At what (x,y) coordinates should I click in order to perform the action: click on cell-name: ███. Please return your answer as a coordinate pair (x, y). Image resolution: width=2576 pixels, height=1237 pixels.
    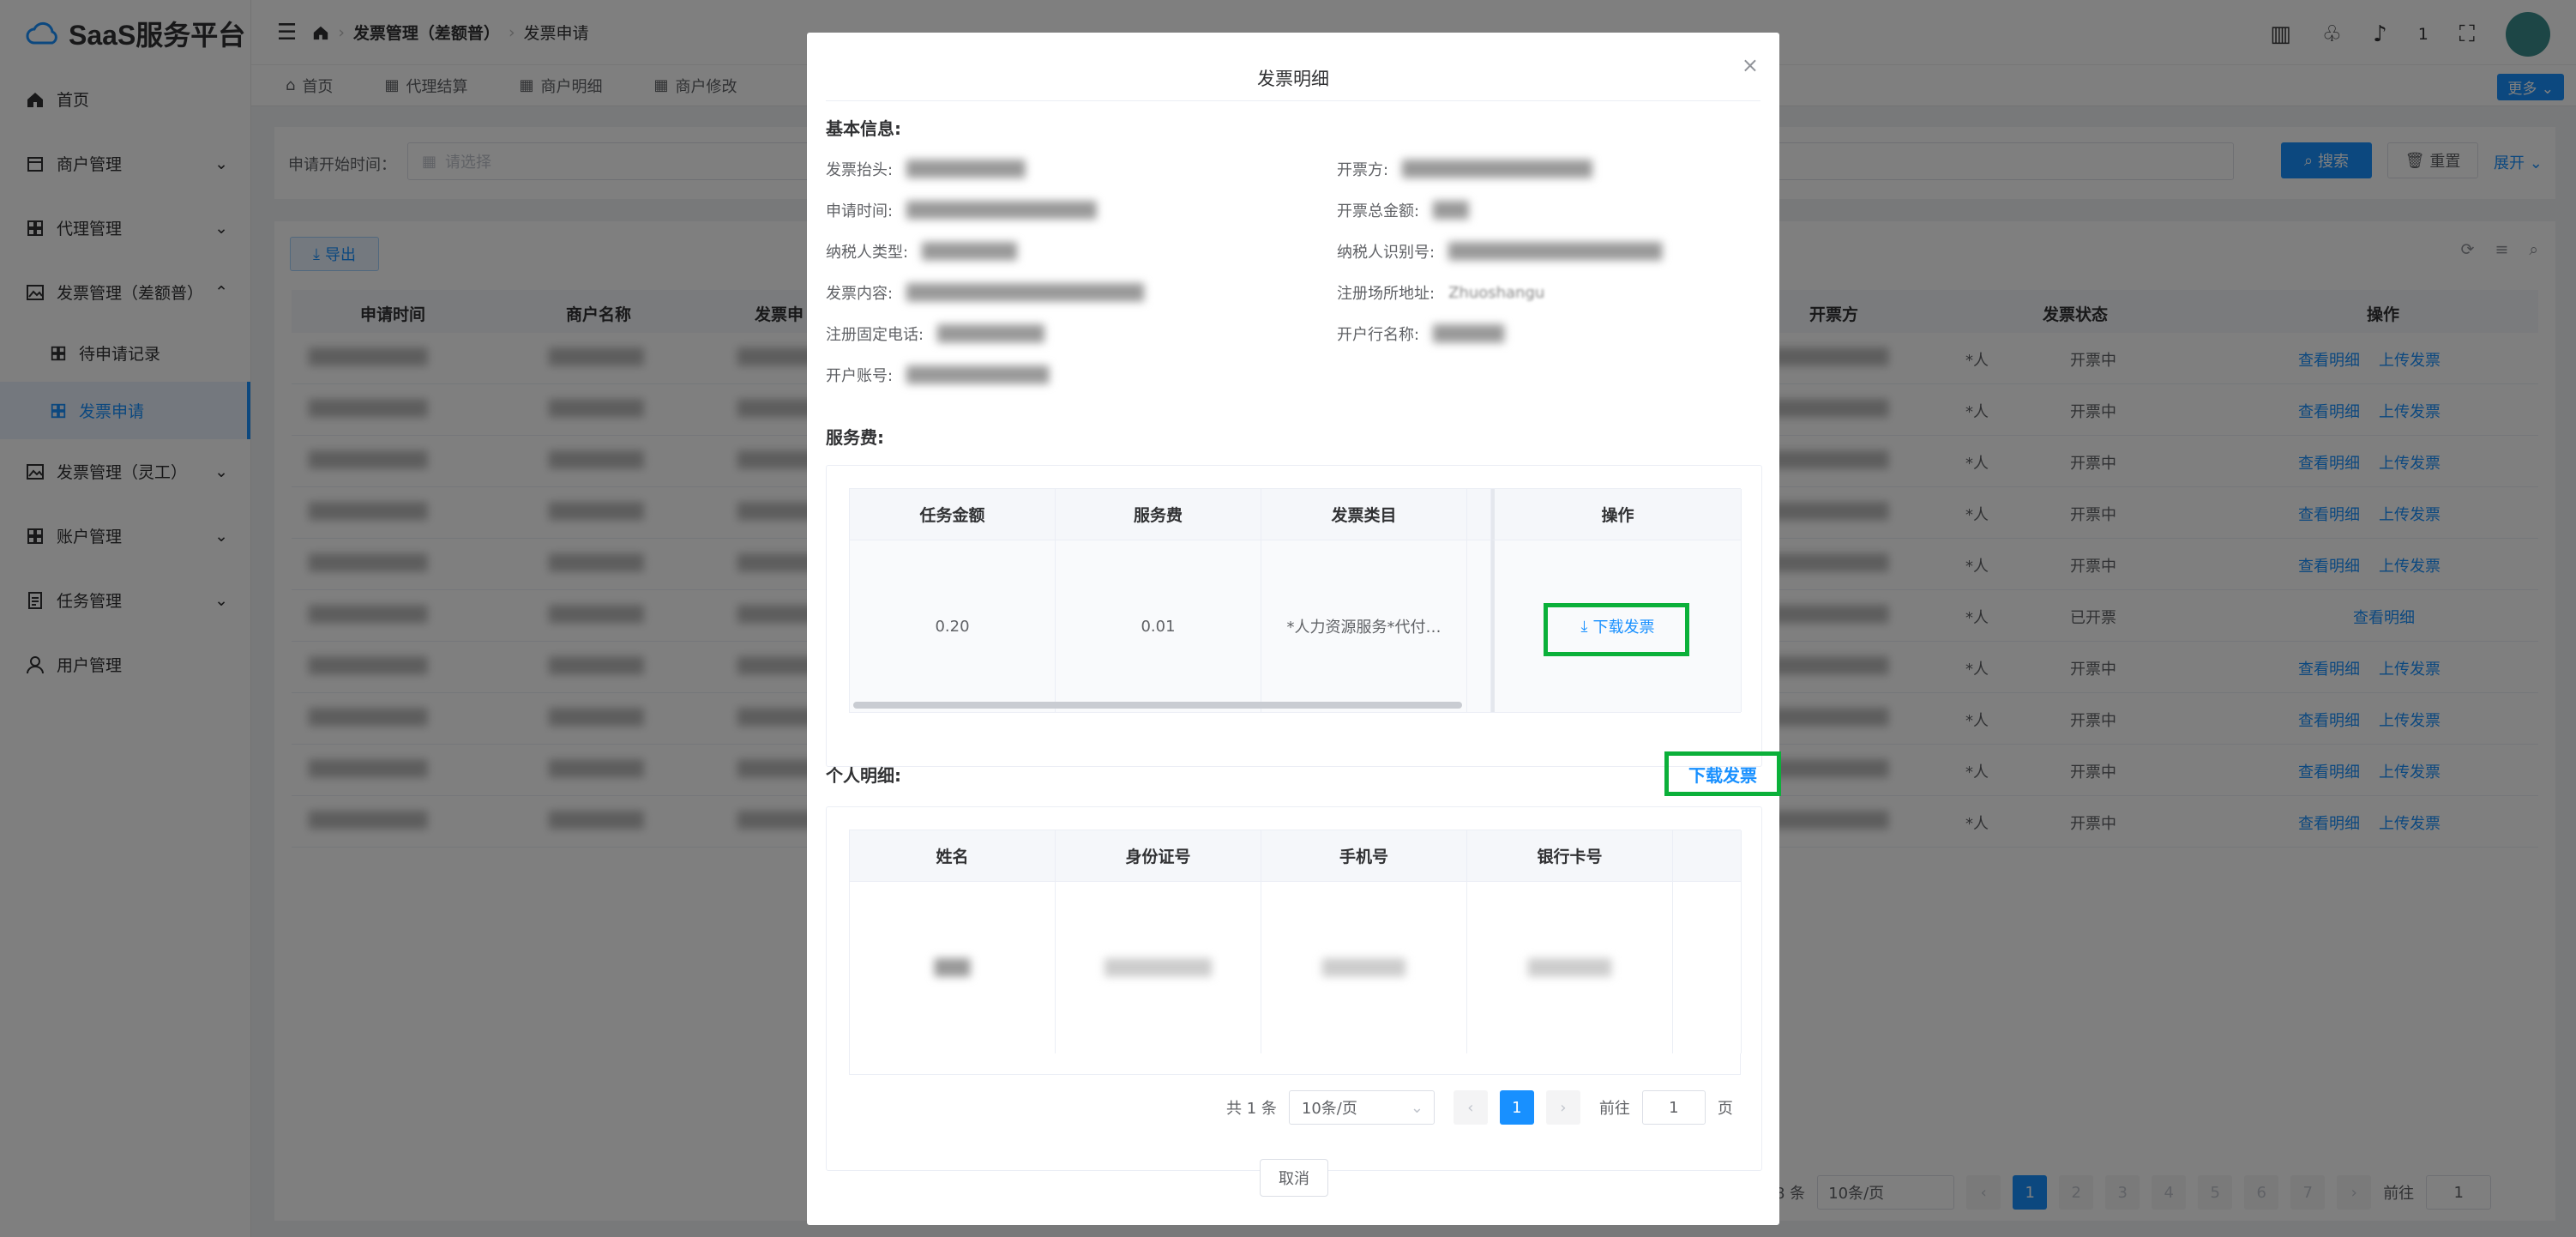
    Looking at the image, I should click on (953, 967).